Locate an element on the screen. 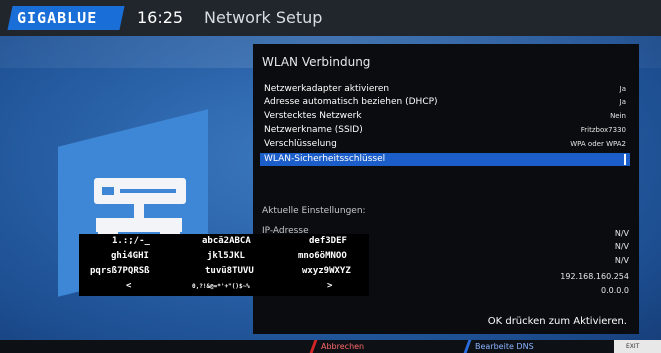  key-3: def3DEF is located at coordinates (328, 241).